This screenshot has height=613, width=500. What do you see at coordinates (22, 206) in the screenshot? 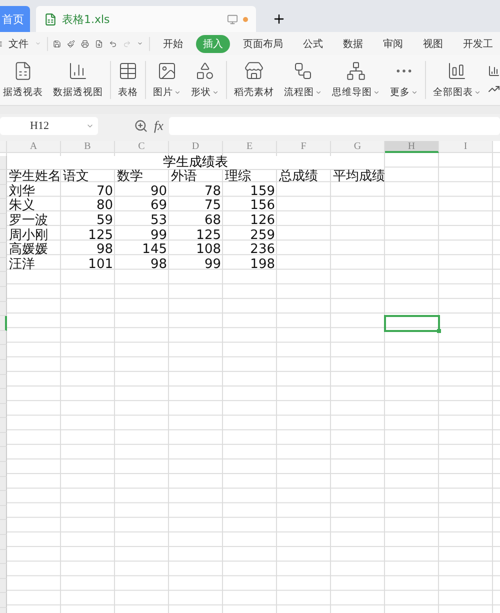
I see `table-cell: 朱义` at bounding box center [22, 206].